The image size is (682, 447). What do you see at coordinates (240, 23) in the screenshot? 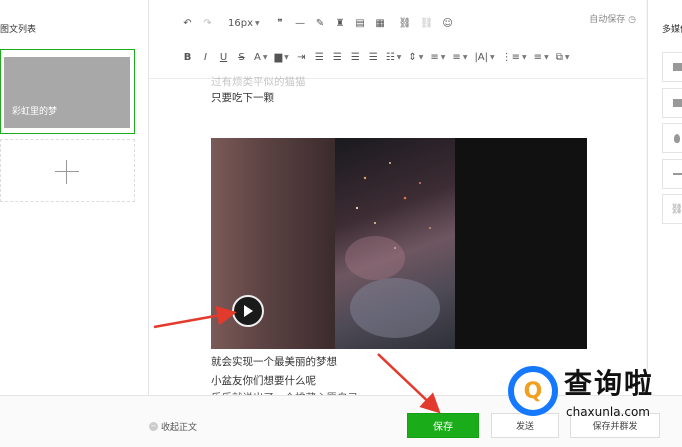
I see `font-size-value: 16px` at bounding box center [240, 23].